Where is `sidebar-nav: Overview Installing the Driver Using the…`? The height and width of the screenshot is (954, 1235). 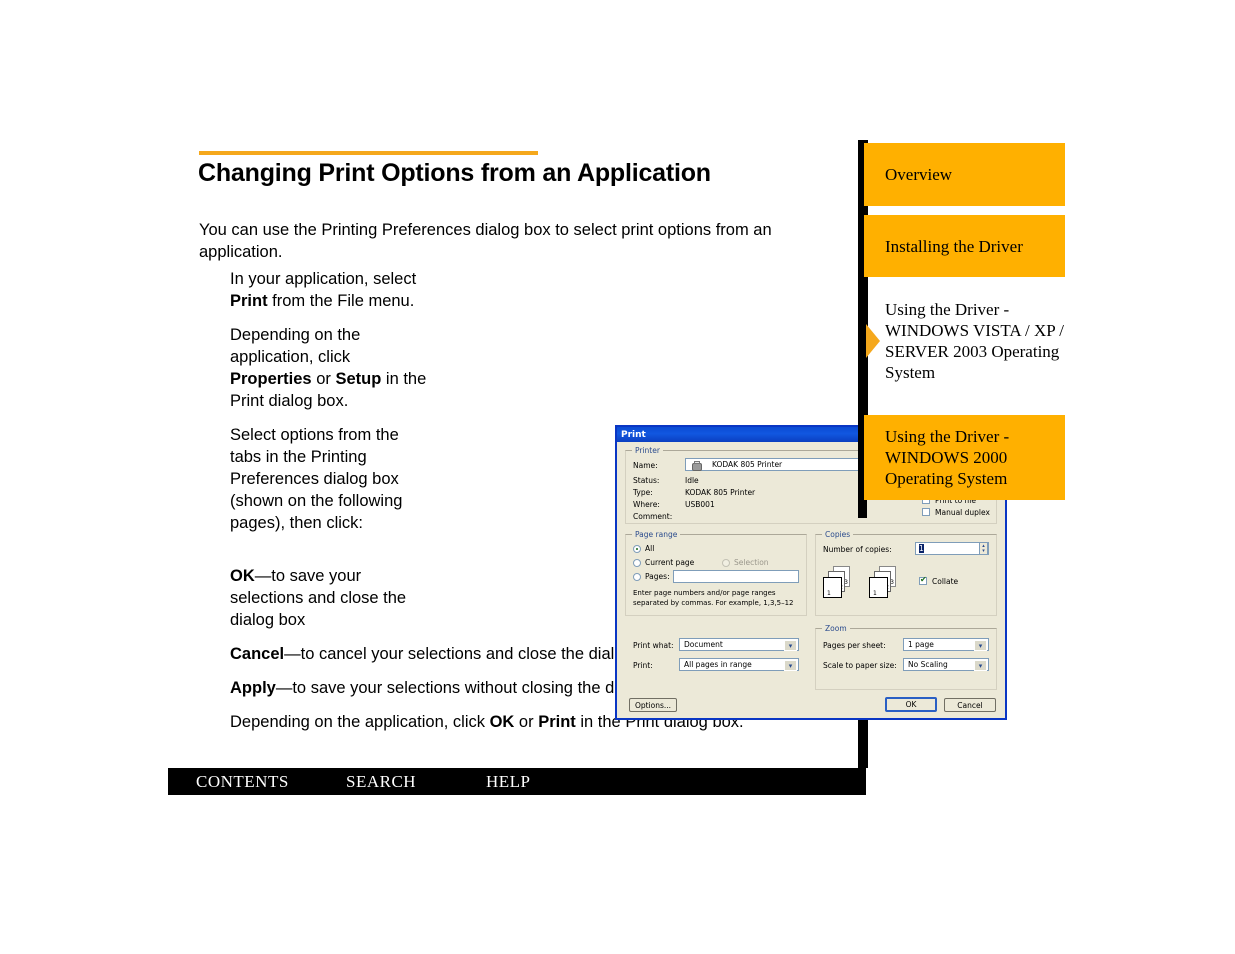 sidebar-nav: Overview Installing the Driver Using the… is located at coordinates (963, 330).